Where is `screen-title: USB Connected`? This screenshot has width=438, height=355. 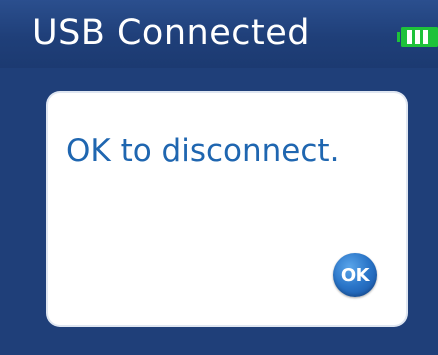
screen-title: USB Connected is located at coordinates (171, 33).